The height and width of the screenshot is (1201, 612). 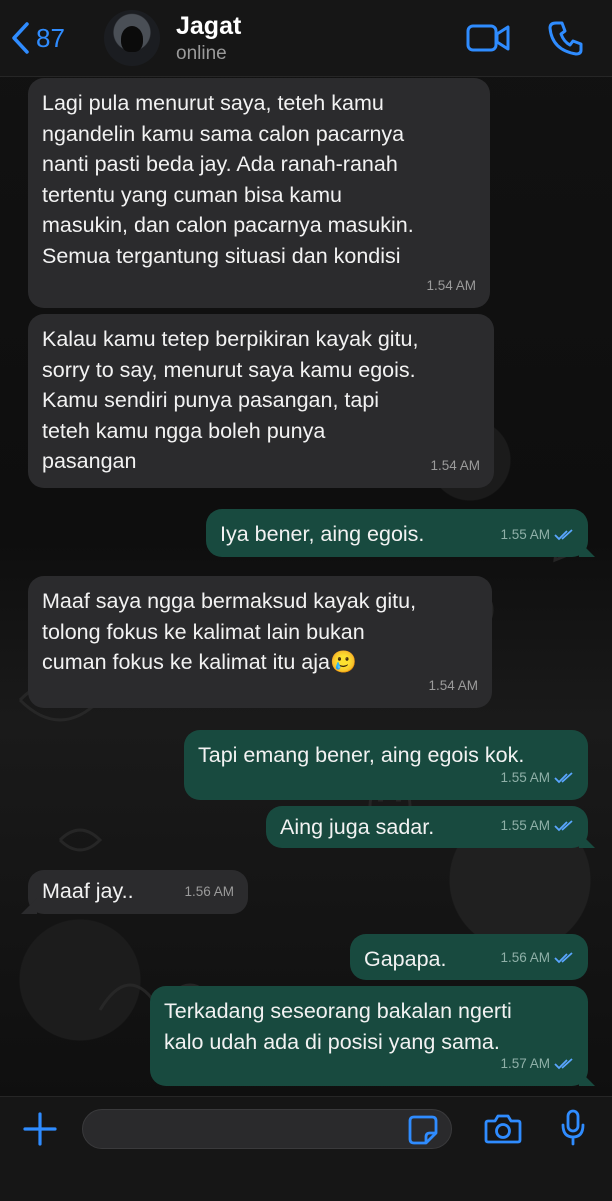 What do you see at coordinates (306, 38) in the screenshot?
I see `chat-header: 87 Jagat online` at bounding box center [306, 38].